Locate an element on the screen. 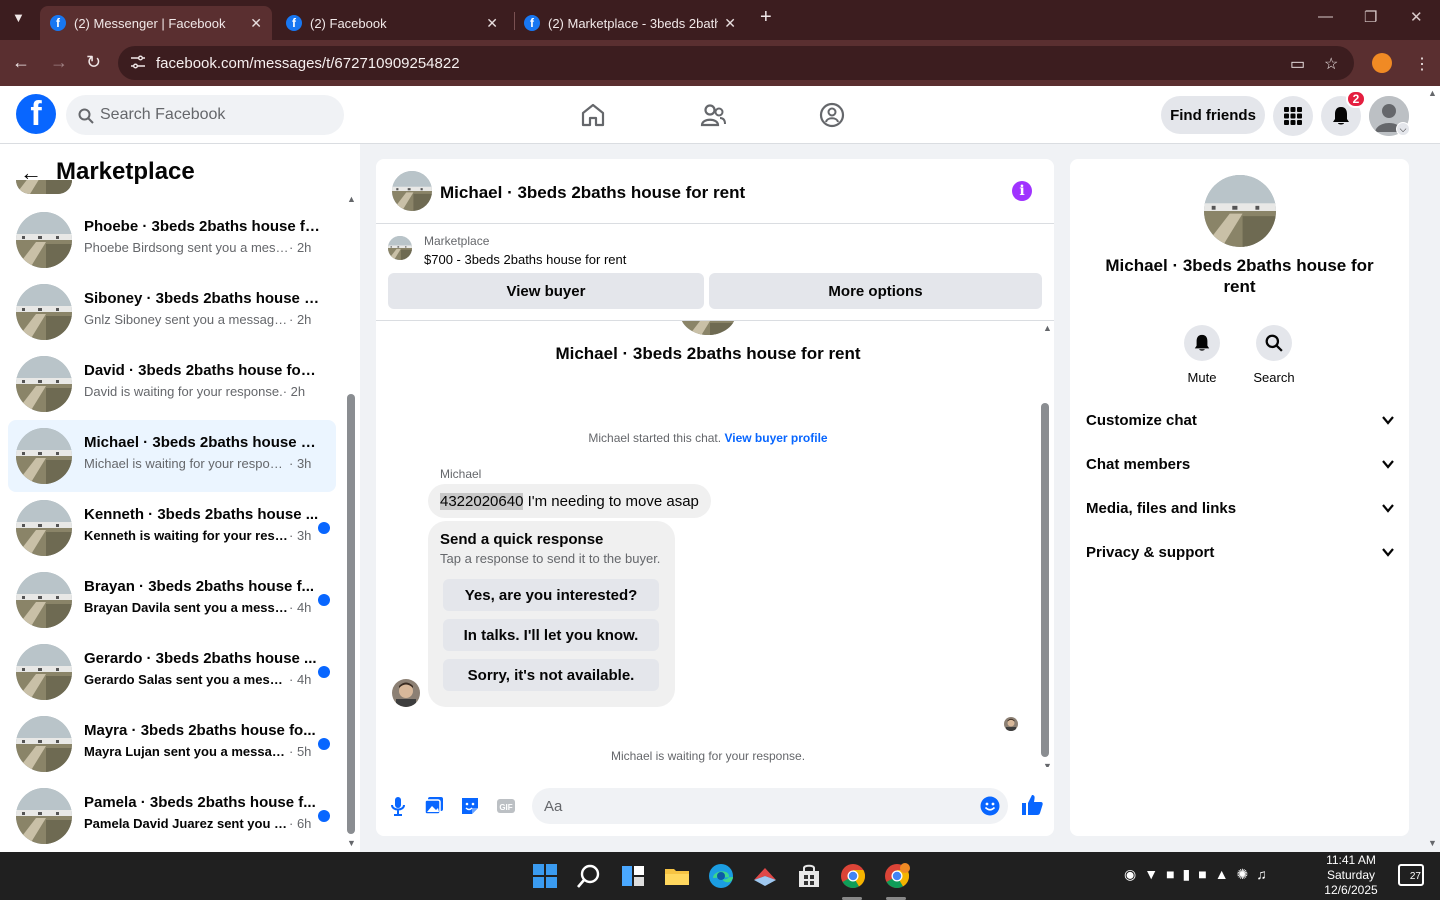 This screenshot has width=1440, height=900. quick-reply-interested-button: Yes, are you interested? is located at coordinates (551, 595).